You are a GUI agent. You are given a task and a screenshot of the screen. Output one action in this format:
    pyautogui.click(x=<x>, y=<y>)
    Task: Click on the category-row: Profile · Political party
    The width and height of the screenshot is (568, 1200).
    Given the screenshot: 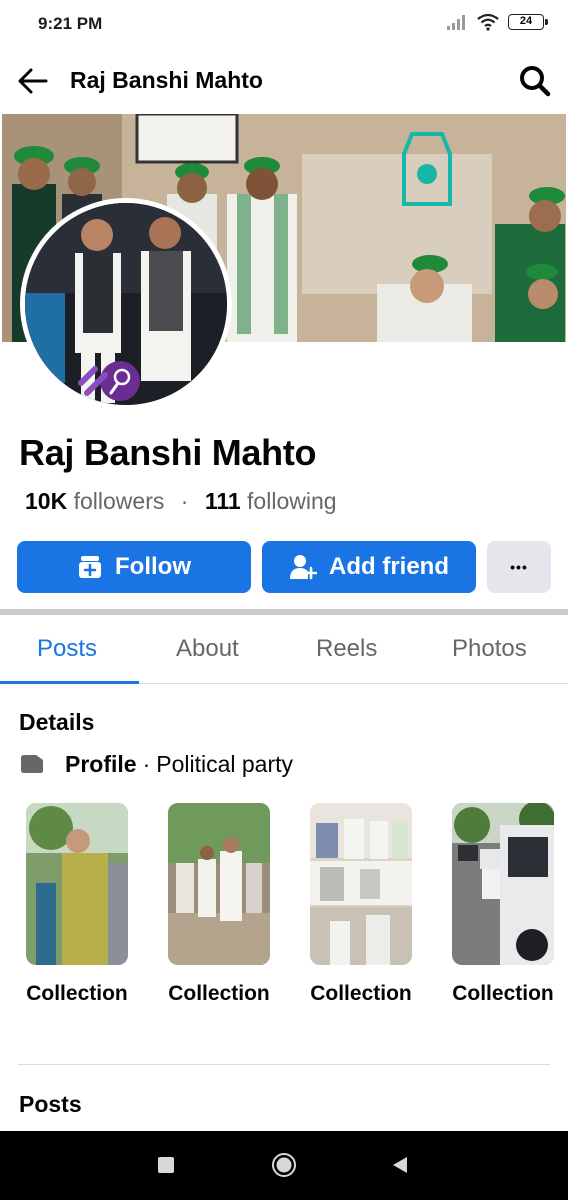 What is the action you would take?
    pyautogui.click(x=156, y=764)
    